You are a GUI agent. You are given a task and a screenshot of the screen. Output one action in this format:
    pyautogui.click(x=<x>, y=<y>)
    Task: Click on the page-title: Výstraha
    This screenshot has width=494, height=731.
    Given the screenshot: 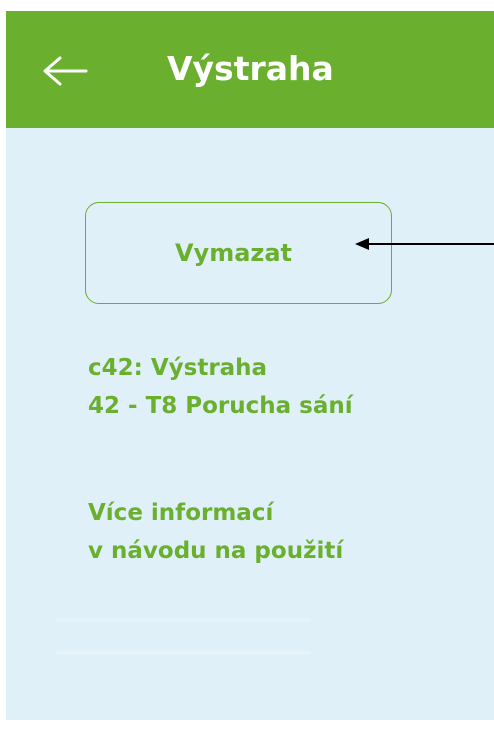 What is the action you would take?
    pyautogui.click(x=250, y=68)
    